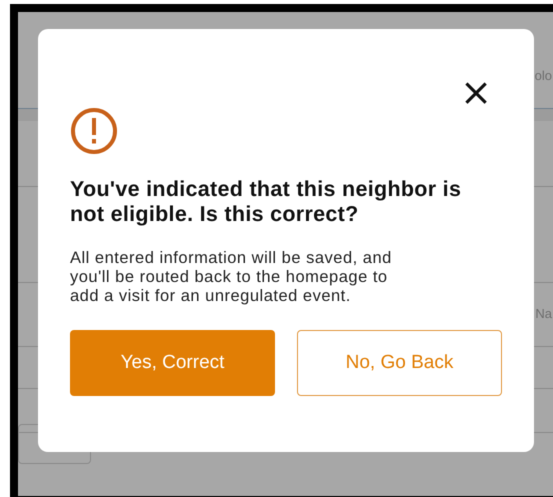  What do you see at coordinates (94, 131) in the screenshot?
I see `alert-icon` at bounding box center [94, 131].